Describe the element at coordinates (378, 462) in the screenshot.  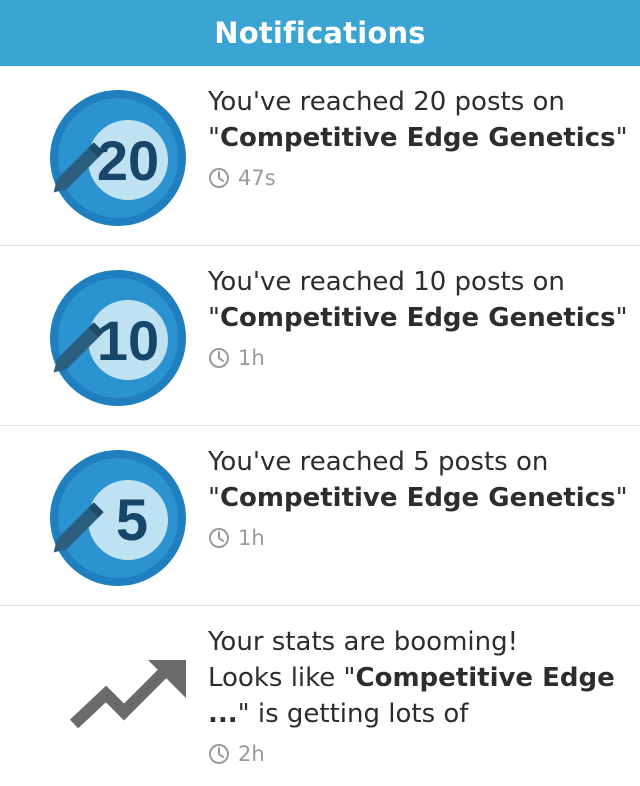
I see `notification-message: You've reached 5 posts on` at that location.